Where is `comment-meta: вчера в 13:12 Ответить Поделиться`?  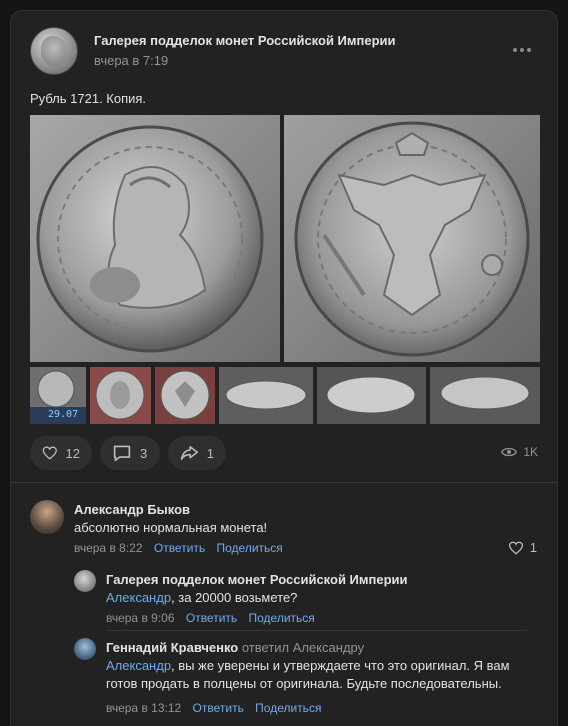 comment-meta: вчера в 13:12 Ответить Поделиться is located at coordinates (213, 708).